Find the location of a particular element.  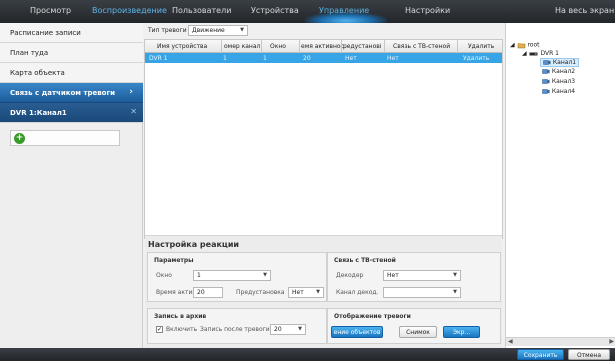

tab-users: Пользователи is located at coordinates (201, 10).